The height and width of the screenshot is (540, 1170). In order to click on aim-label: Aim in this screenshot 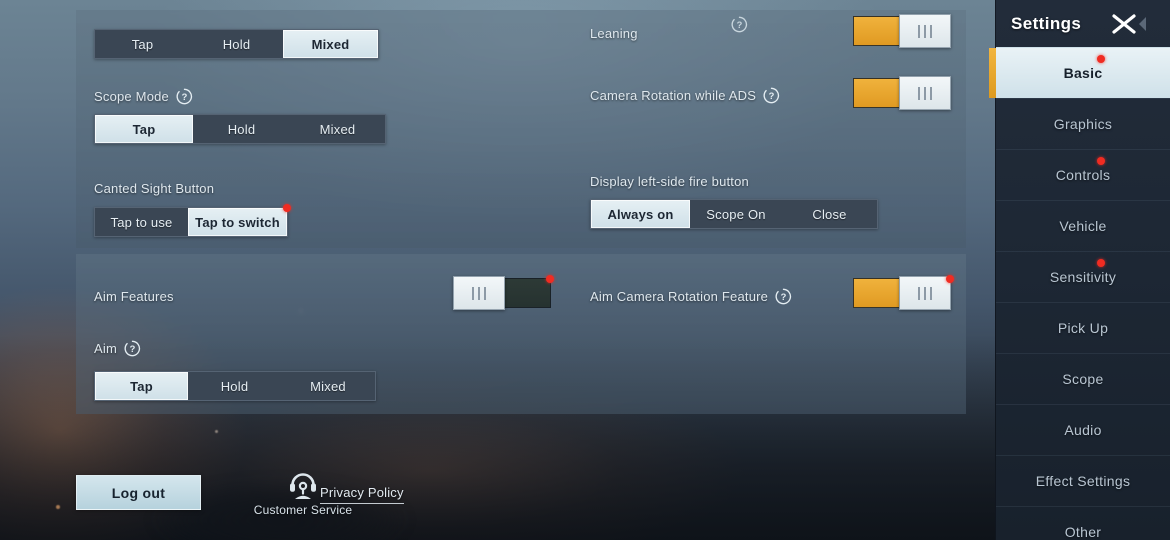, I will do `click(105, 348)`.